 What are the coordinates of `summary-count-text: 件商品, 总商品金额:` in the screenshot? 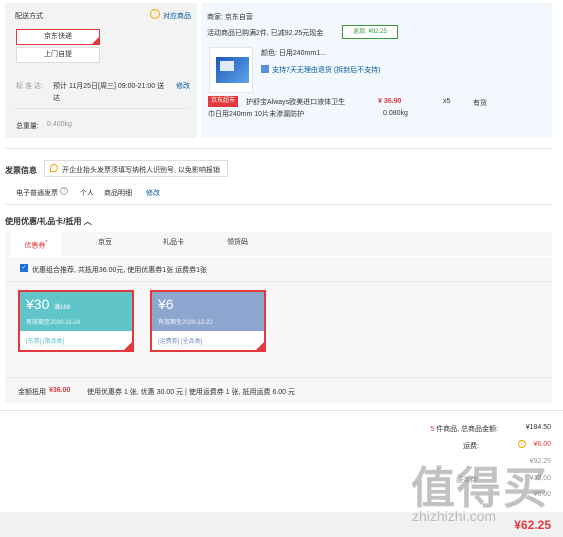 It's located at (466, 429).